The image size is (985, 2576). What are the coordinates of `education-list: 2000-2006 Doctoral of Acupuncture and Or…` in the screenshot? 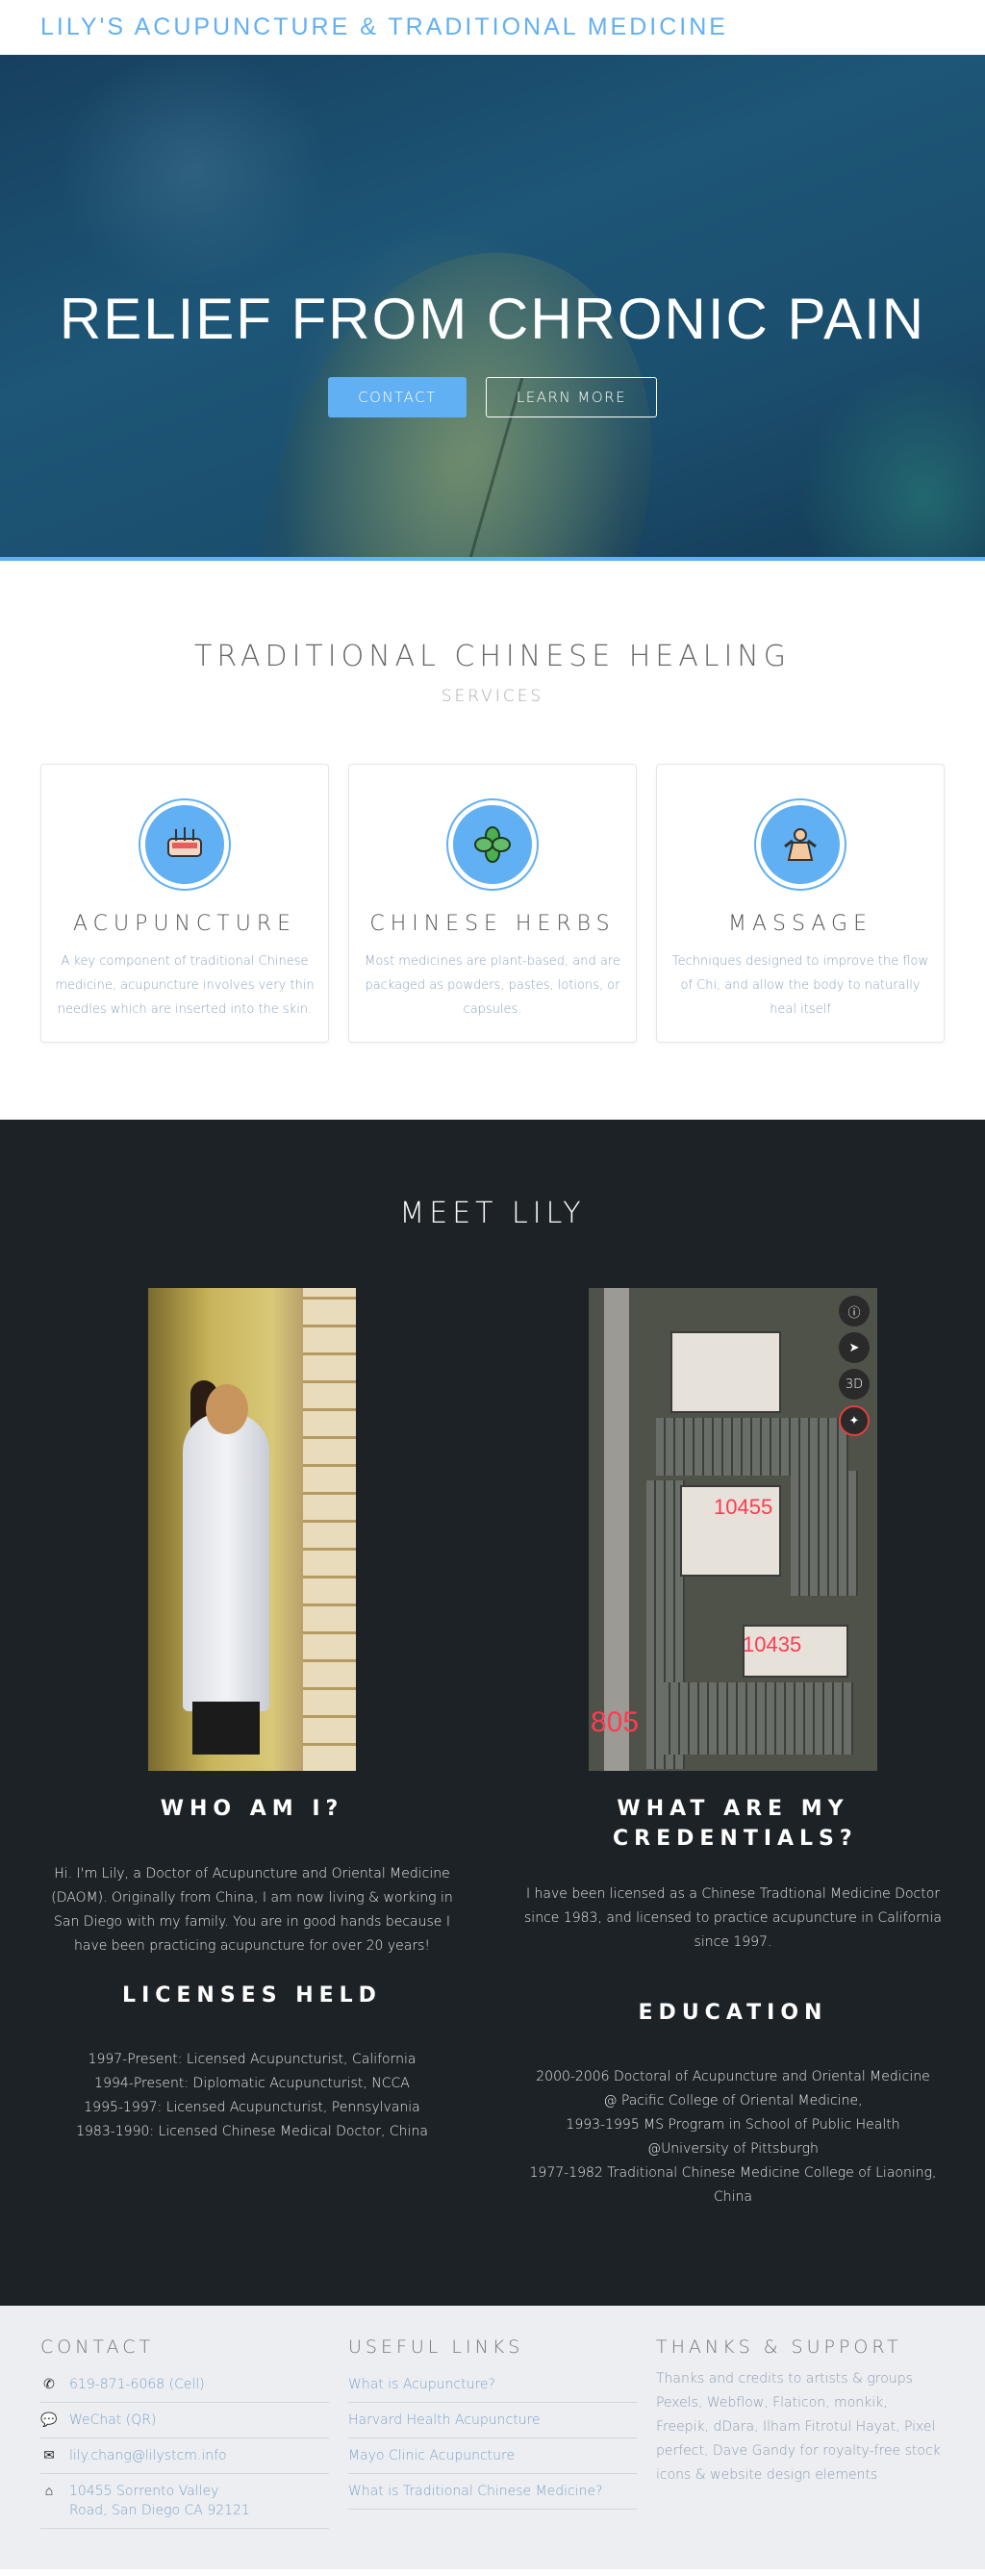 It's located at (733, 2137).